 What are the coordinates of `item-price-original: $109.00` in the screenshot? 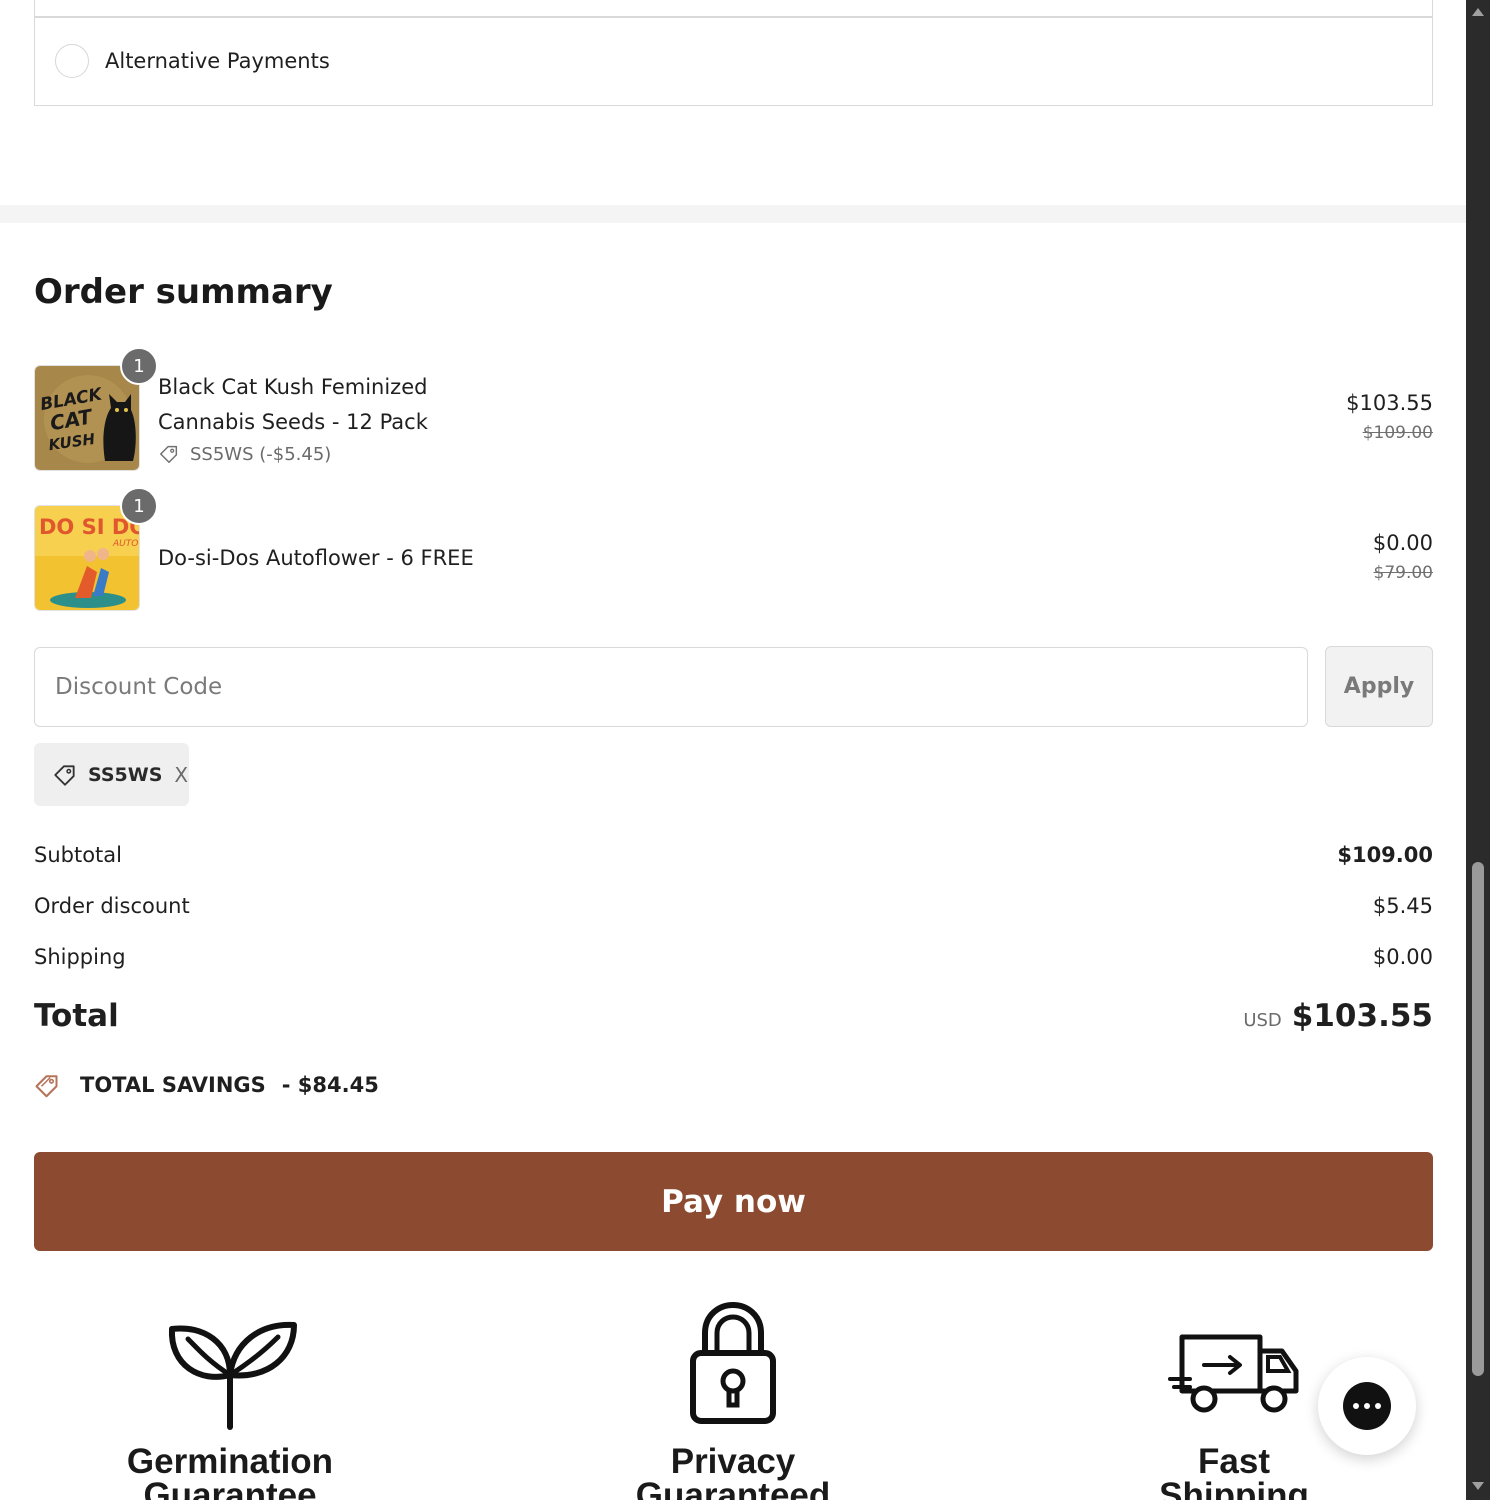 It's located at (1397, 433).